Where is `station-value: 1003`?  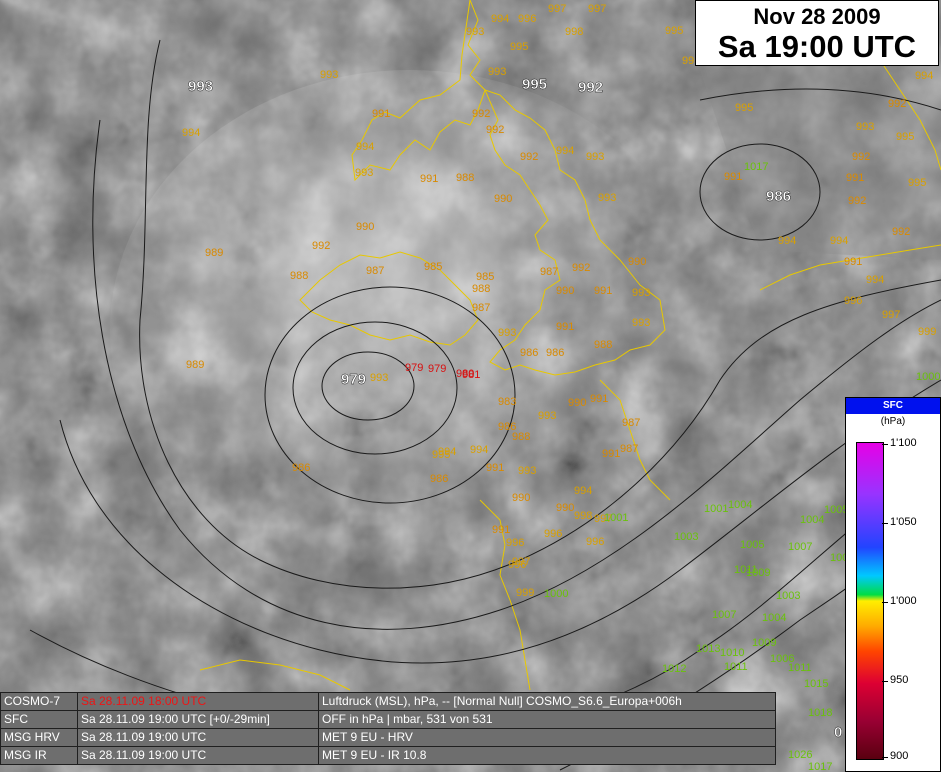
station-value: 1003 is located at coordinates (788, 596).